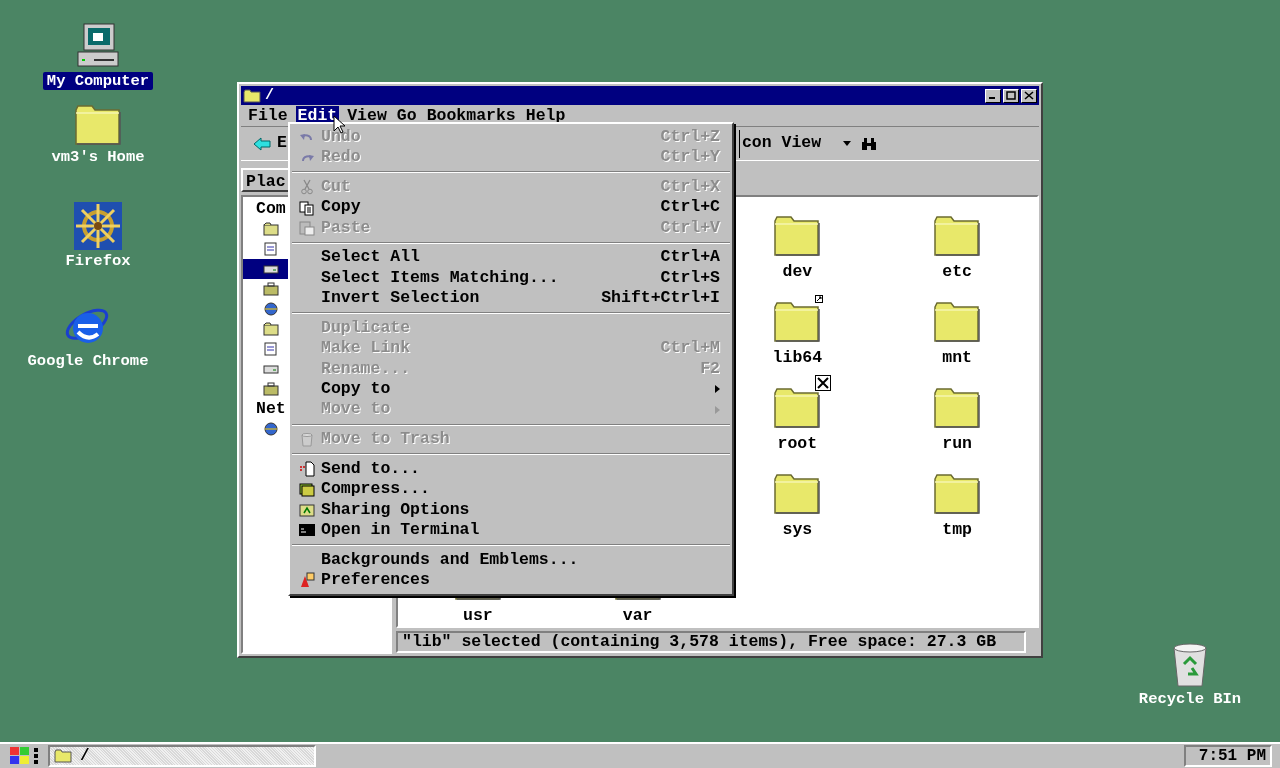 Image resolution: width=1280 pixels, height=768 pixels. What do you see at coordinates (271, 408) in the screenshot?
I see `sidebar-heading: Net` at bounding box center [271, 408].